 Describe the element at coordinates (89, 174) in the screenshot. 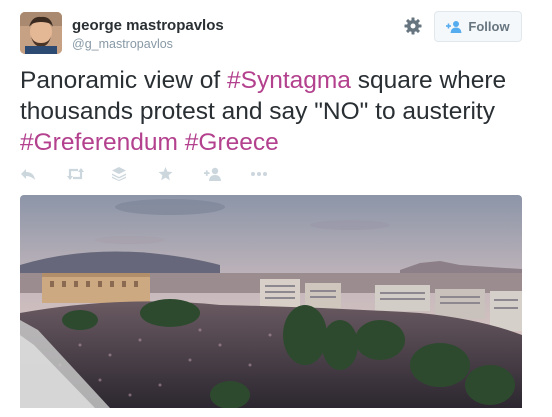

I see `retweet-button` at that location.